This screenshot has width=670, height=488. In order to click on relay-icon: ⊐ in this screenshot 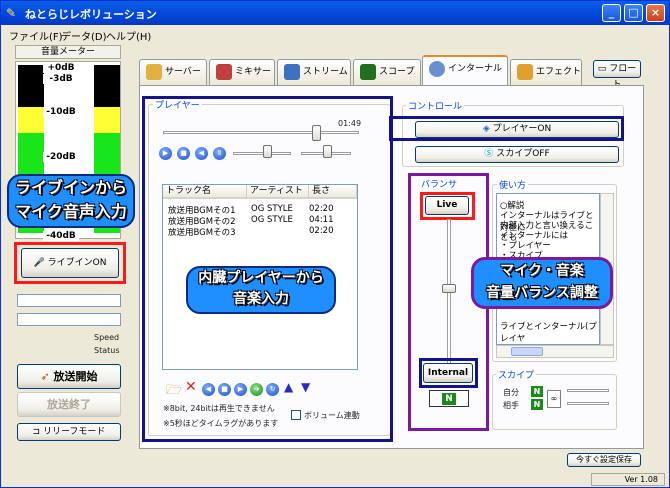, I will do `click(36, 432)`.